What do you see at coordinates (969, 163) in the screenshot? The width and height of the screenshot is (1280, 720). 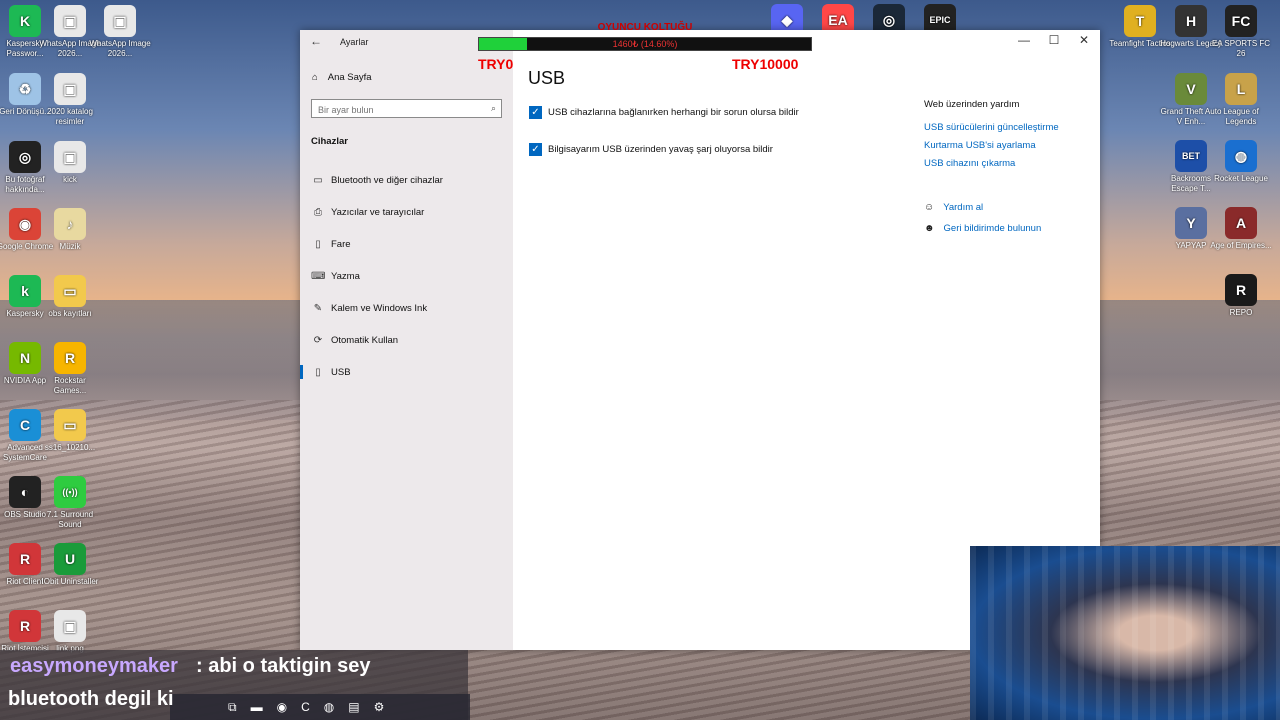 I see `help-link-eject-usb: USB cihazını çıkarma` at bounding box center [969, 163].